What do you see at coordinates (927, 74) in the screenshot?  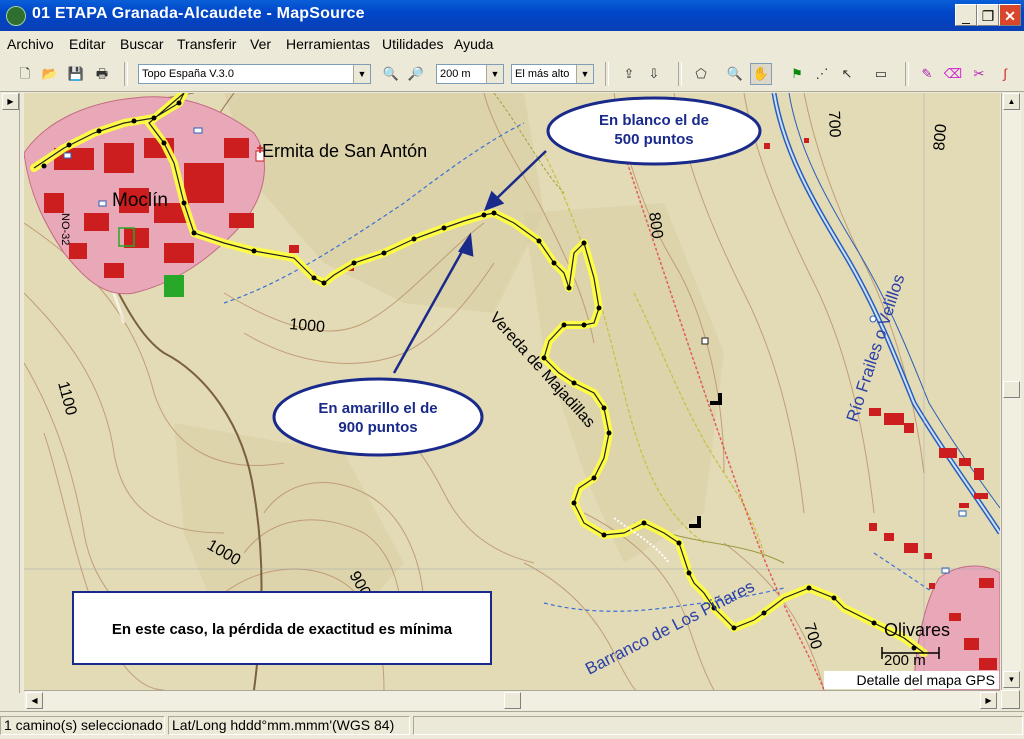 I see `draw-pencil-icon: ✎` at bounding box center [927, 74].